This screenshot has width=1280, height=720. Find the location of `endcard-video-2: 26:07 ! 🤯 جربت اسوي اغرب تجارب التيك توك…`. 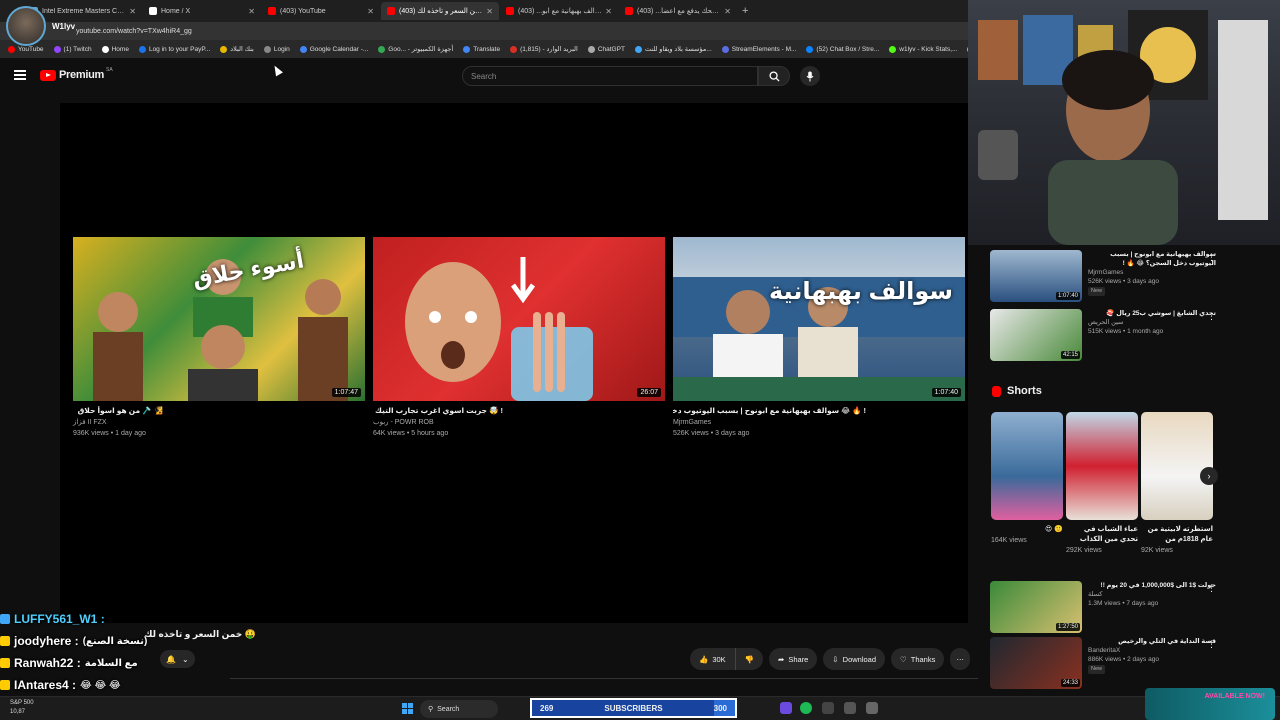

endcard-video-2: 26:07 ! 🤯 جربت اسوي اغرب تجارب التيك توك… is located at coordinates (519, 338).